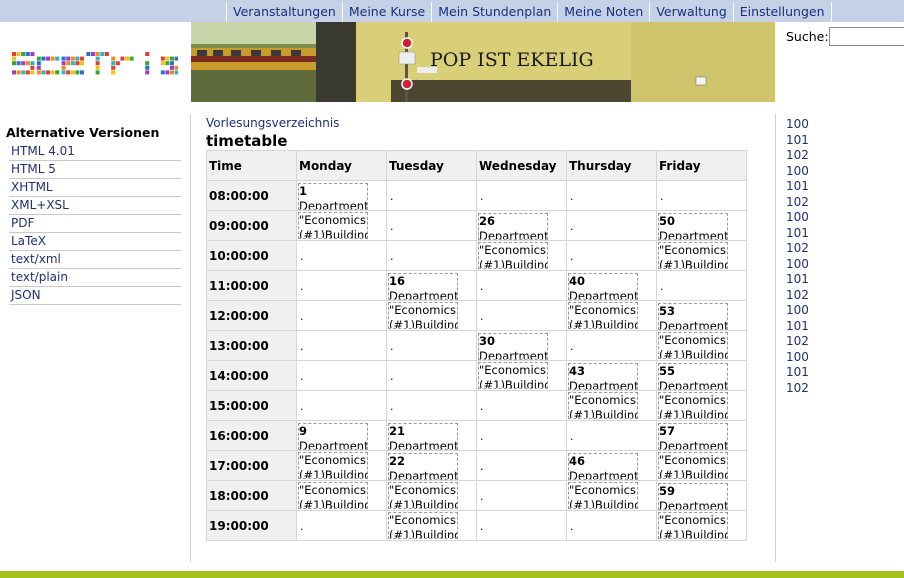 This screenshot has width=904, height=578. I want to click on column-header-tuesday: Tuesday, so click(431, 165).